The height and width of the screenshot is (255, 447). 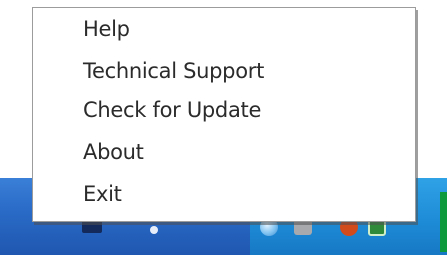 I want to click on menu-item-help: Help, so click(x=106, y=29).